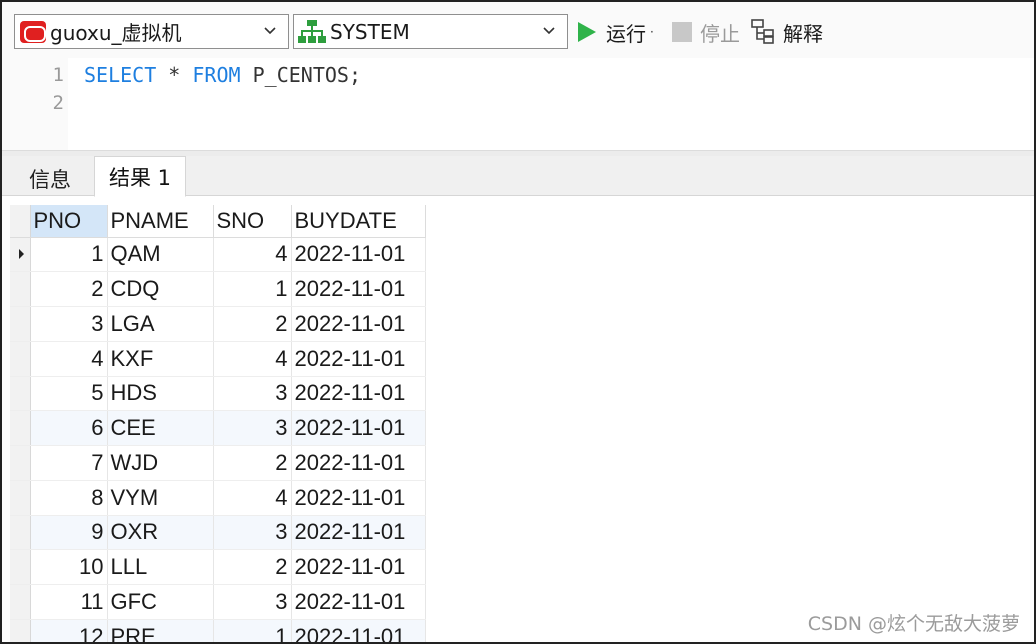 The width and height of the screenshot is (1036, 644). What do you see at coordinates (160, 289) in the screenshot?
I see `cell-pname: CDQ` at bounding box center [160, 289].